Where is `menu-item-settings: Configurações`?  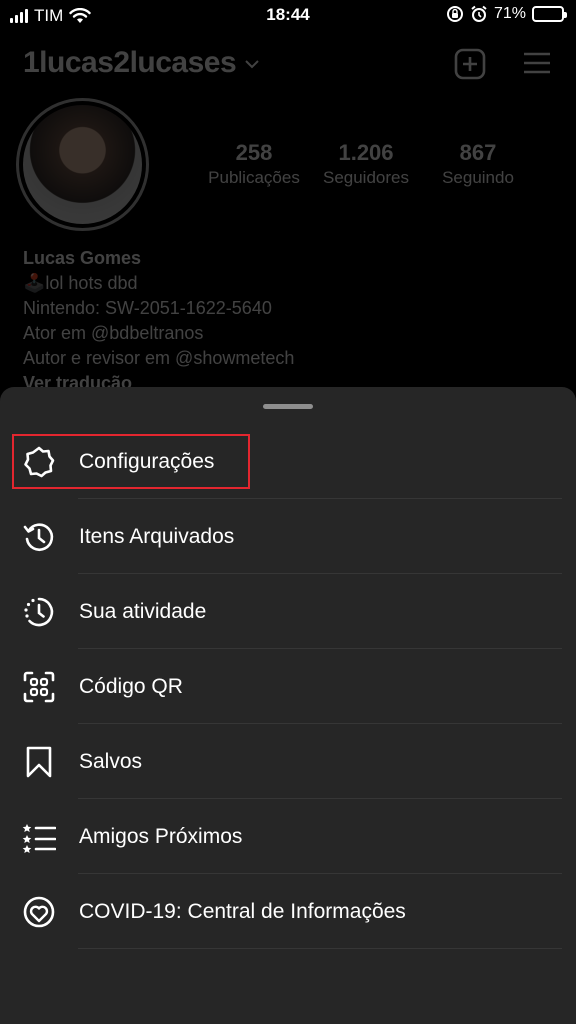 menu-item-settings: Configurações is located at coordinates (288, 461).